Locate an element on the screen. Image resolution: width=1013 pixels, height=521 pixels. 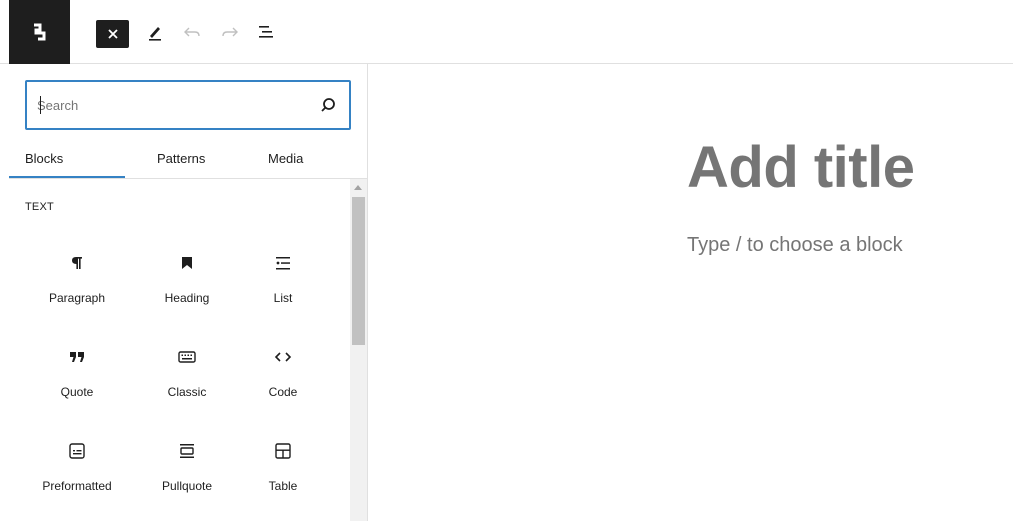
site-logo-button is located at coordinates (39, 32).